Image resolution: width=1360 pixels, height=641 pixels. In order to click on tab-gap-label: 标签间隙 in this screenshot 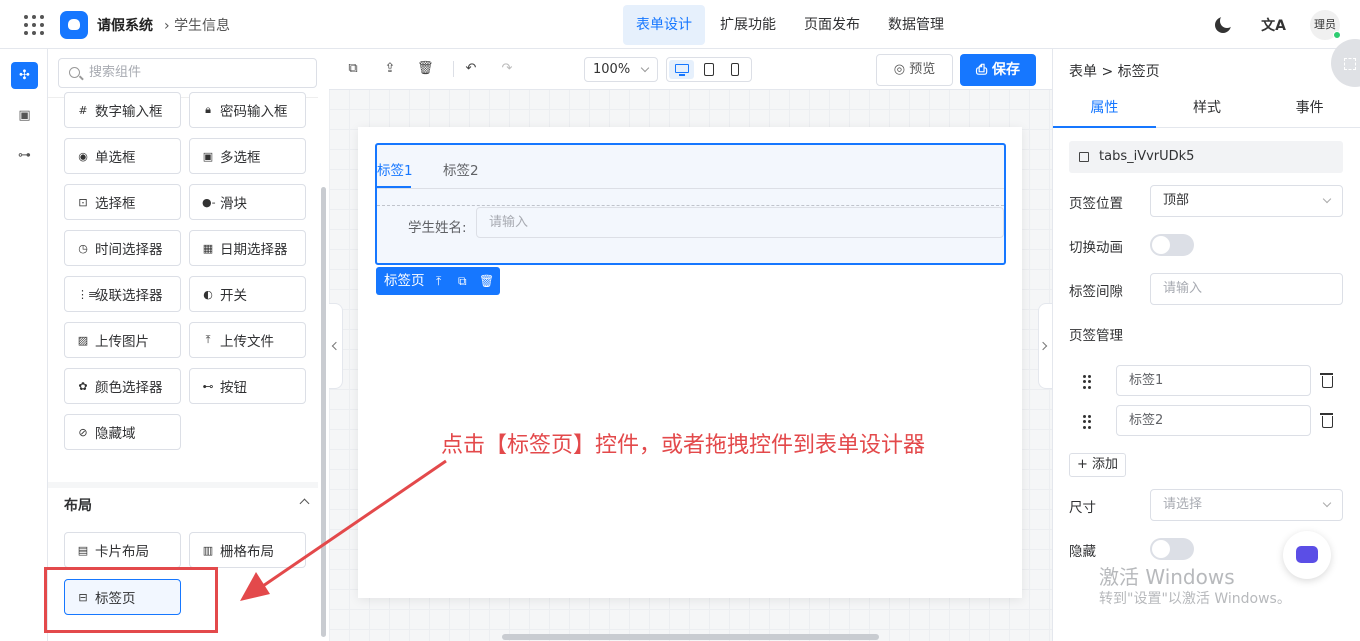, I will do `click(1096, 292)`.